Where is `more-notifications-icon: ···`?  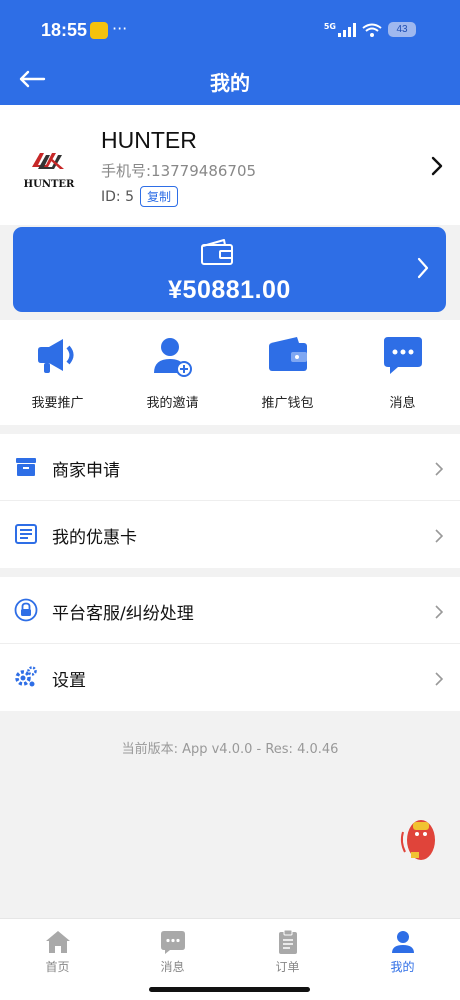
more-notifications-icon: ··· is located at coordinates (120, 28).